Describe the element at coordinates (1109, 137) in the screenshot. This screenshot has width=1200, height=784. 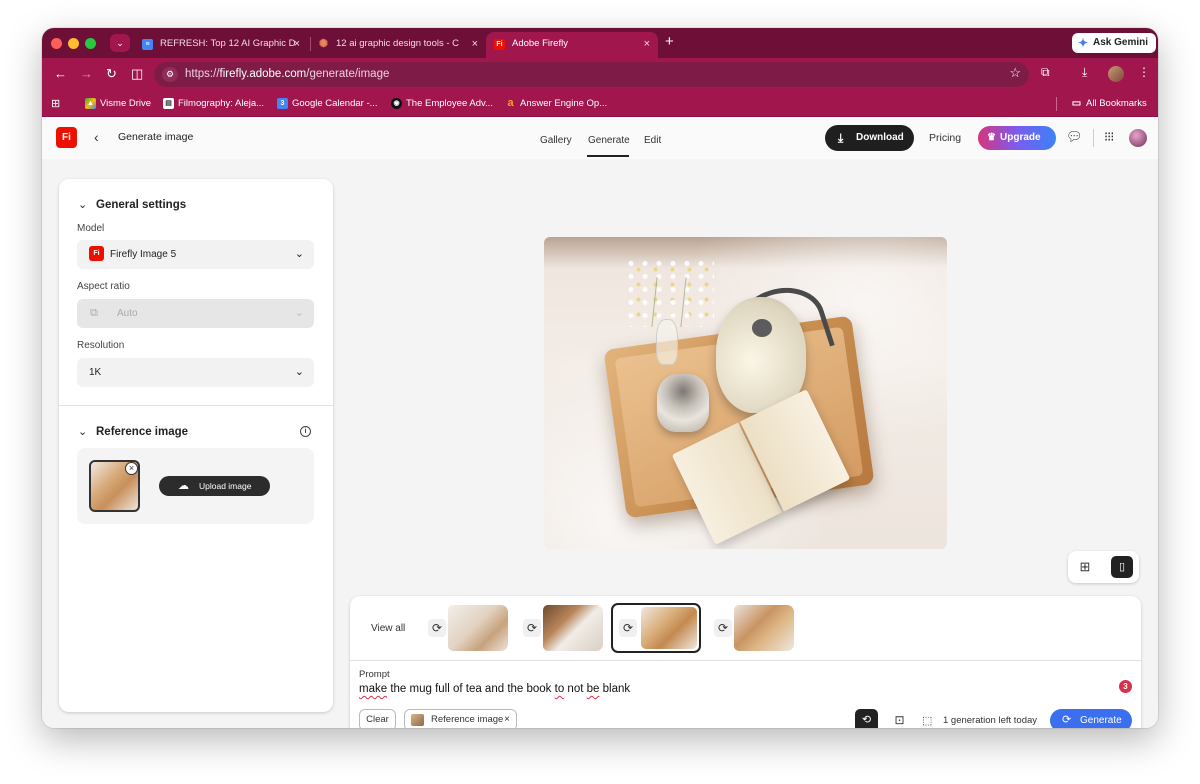
I see `apps-grid-icon: ⁝⁝⁝` at that location.